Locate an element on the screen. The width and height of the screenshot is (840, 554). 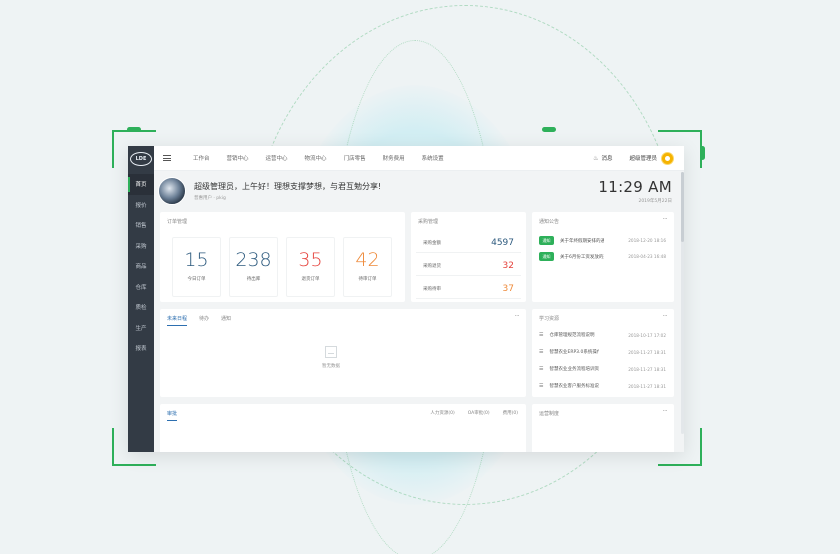
order-stat-1: 238 待出库 is located at coordinates (253, 267).